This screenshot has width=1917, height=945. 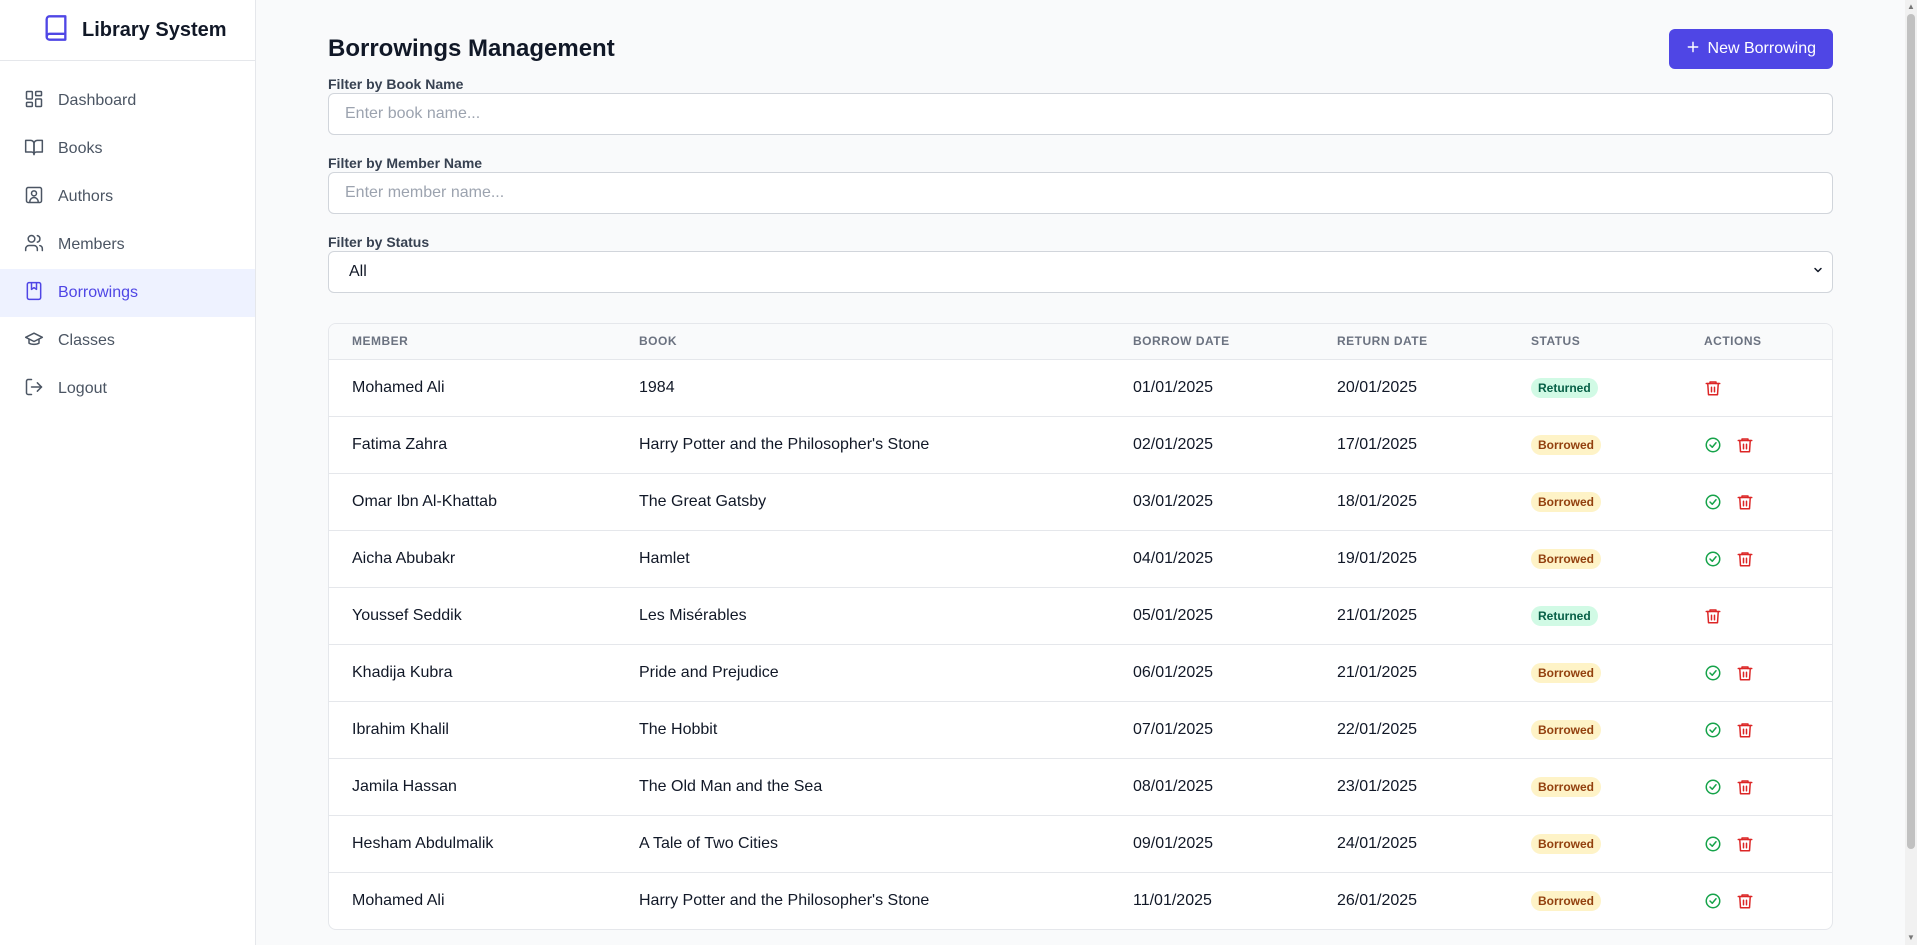 What do you see at coordinates (1377, 900) in the screenshot?
I see `cell-return-date: 26/01/2025` at bounding box center [1377, 900].